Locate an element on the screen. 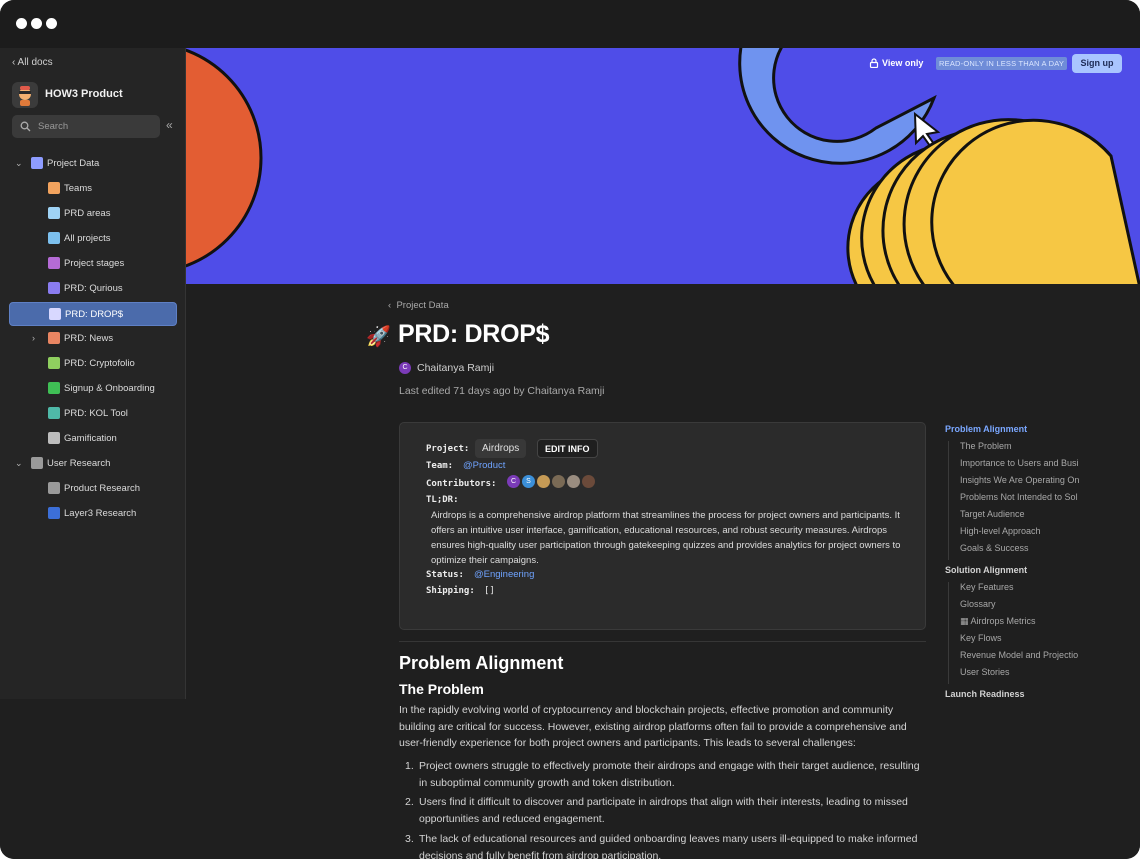 Image resolution: width=1140 pixels, height=859 pixels. toc-item: Problems Not Intended to Sol is located at coordinates (1023, 497).